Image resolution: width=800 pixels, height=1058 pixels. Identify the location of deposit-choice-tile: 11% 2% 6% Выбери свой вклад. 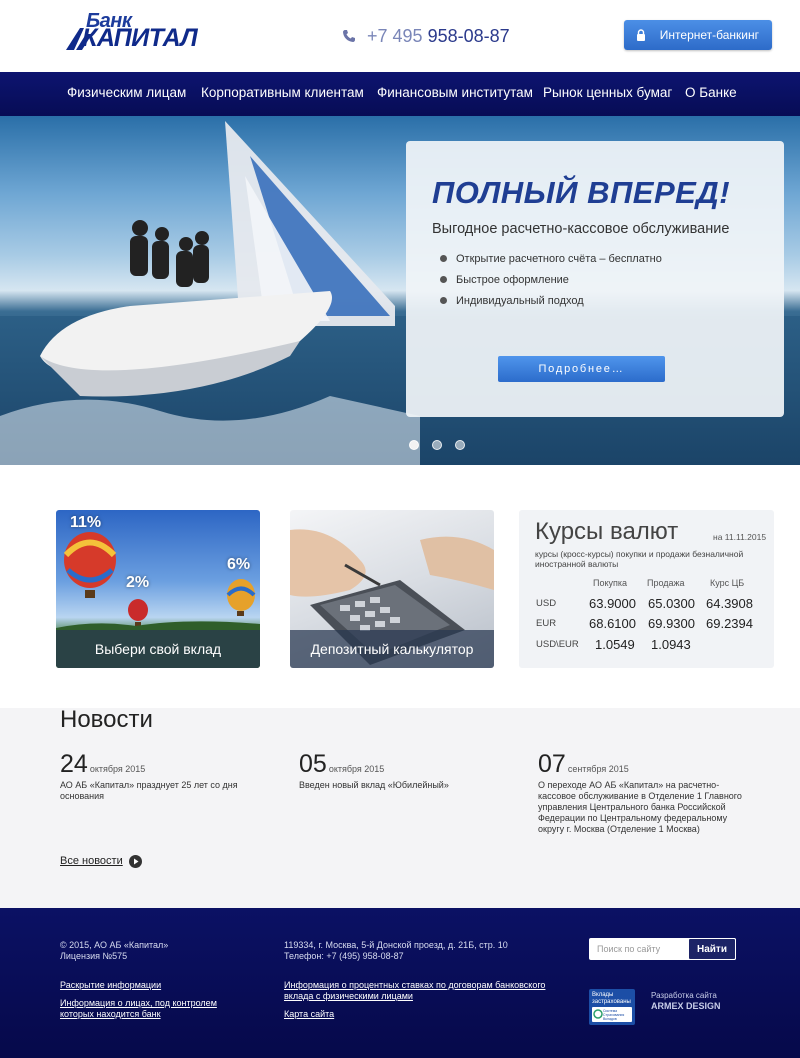
(158, 589).